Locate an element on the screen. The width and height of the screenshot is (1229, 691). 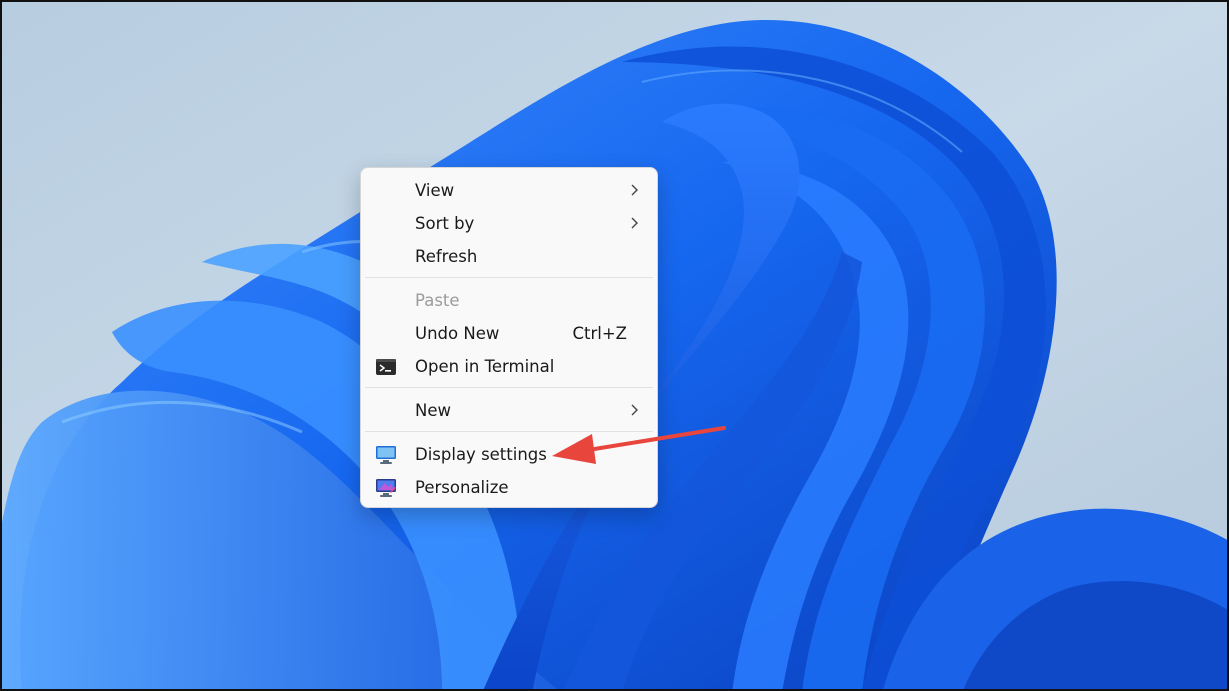
monitor-icon is located at coordinates (386, 455).